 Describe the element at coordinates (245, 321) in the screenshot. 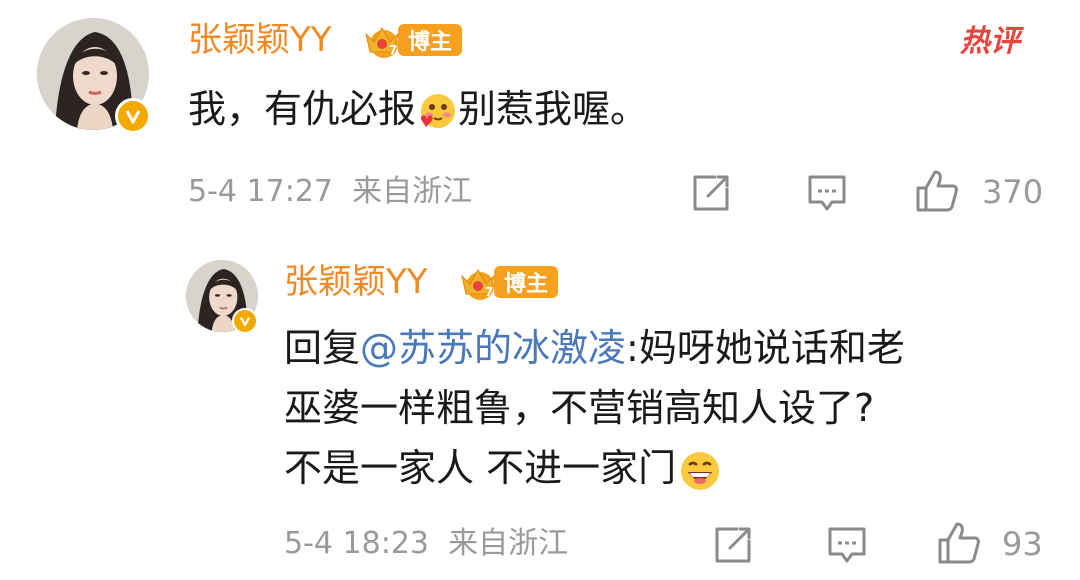

I see `reply-verified-icon` at that location.